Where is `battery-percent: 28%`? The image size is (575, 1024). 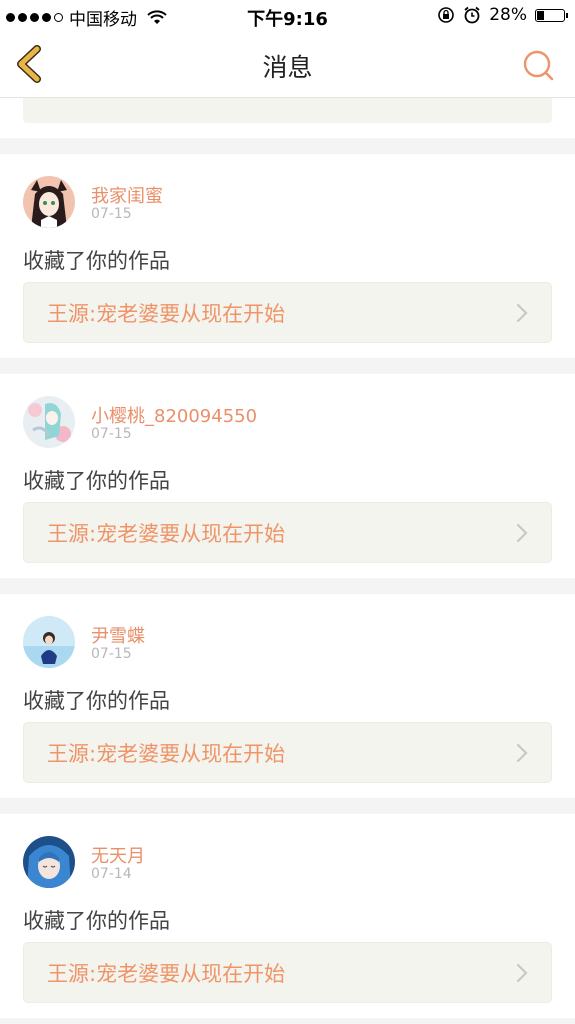 battery-percent: 28% is located at coordinates (508, 15).